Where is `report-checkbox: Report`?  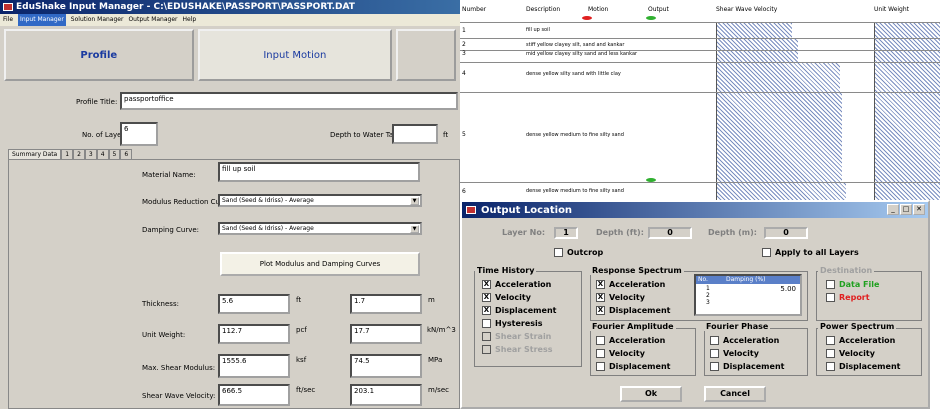 report-checkbox: Report is located at coordinates (848, 297).